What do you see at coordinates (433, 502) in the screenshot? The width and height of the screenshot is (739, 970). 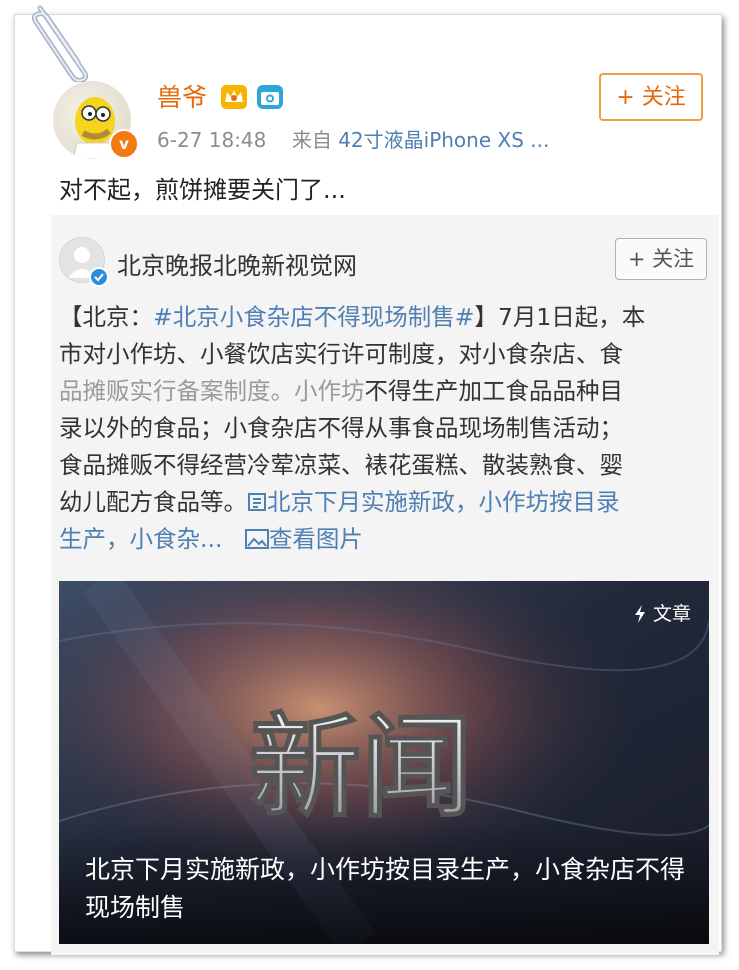 I see `article-link: 北京下月实施新政，小作坊按目录` at bounding box center [433, 502].